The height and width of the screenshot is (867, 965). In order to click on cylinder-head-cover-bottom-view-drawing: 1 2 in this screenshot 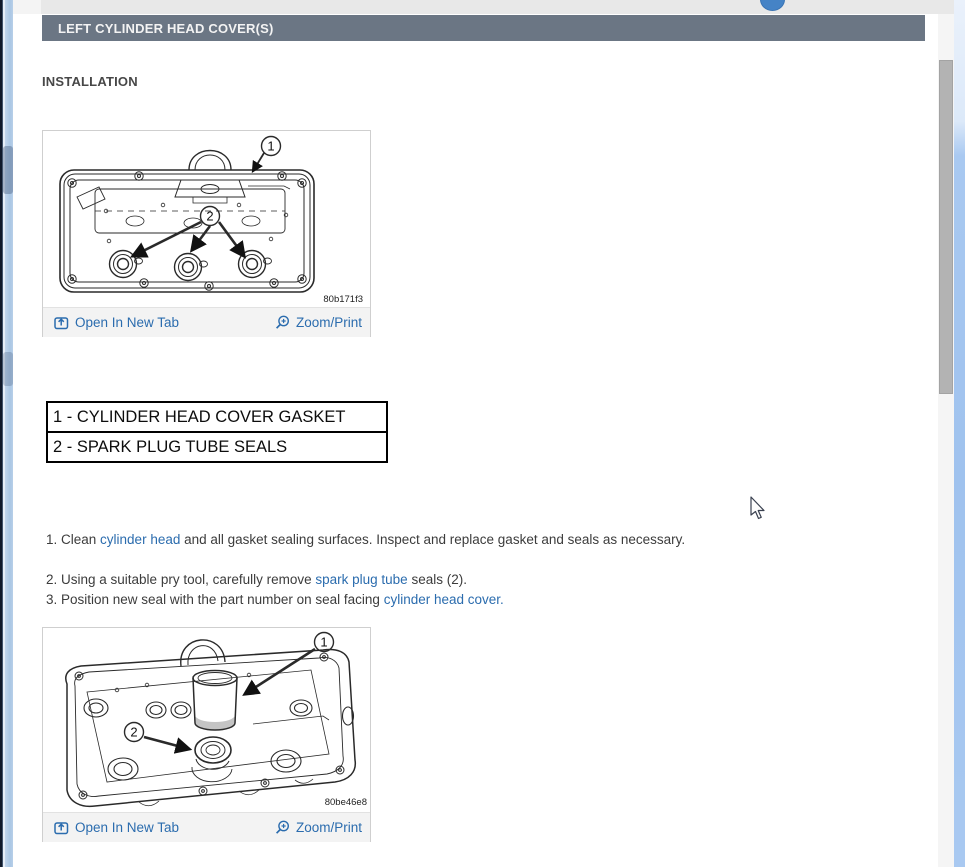, I will do `click(187, 214)`.